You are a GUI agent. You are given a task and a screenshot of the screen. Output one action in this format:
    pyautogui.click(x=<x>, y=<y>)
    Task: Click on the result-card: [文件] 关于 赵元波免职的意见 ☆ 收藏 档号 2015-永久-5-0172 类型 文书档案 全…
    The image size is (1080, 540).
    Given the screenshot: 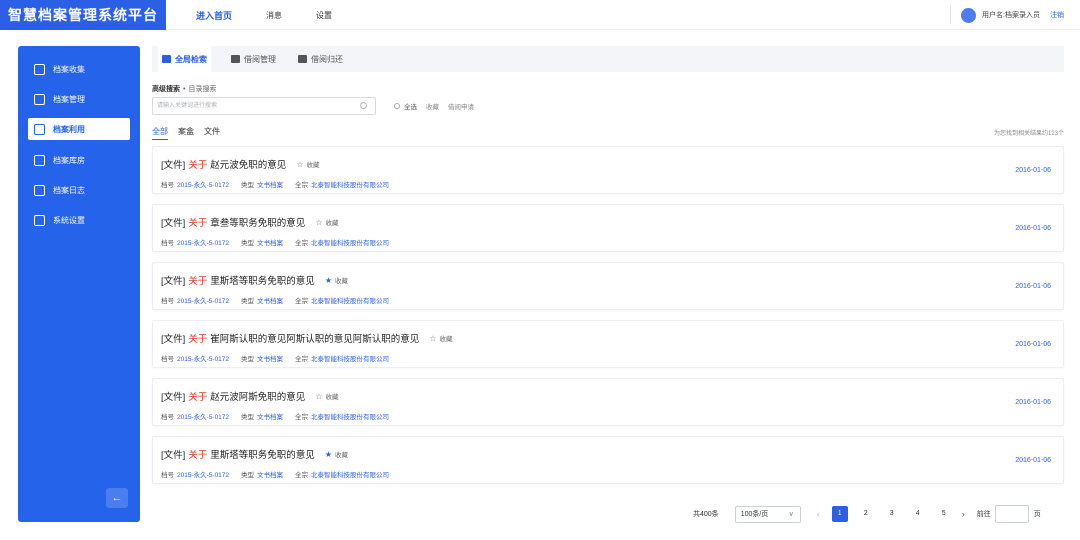 What is the action you would take?
    pyautogui.click(x=608, y=170)
    